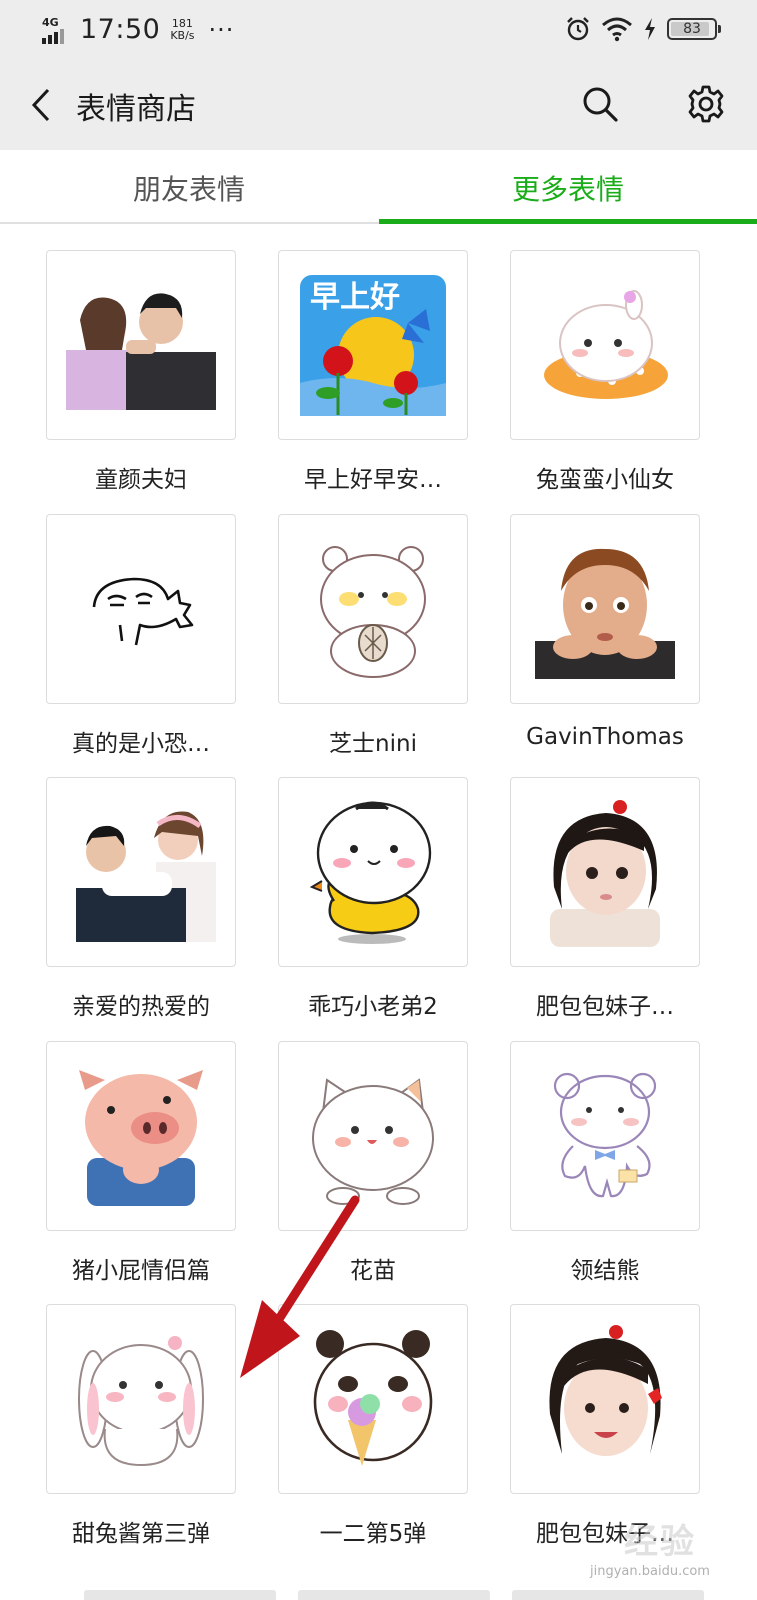  I want to click on search-button, so click(600, 104).